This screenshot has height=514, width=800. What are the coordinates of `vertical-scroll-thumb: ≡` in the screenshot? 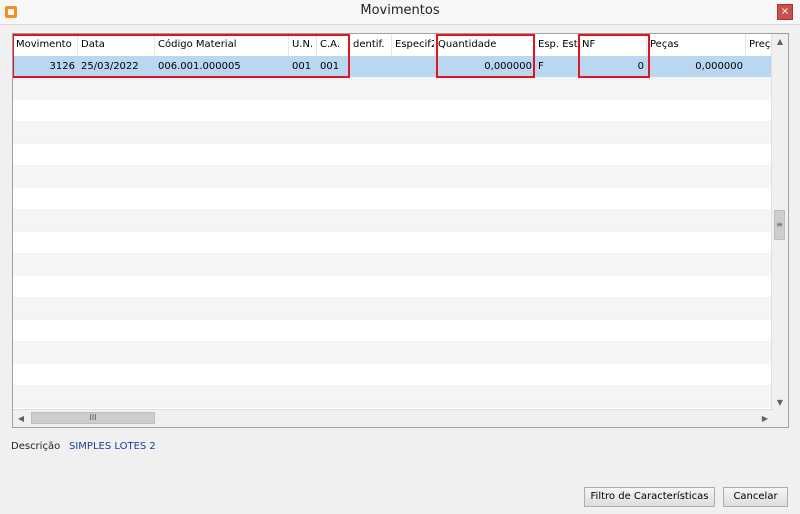 It's located at (779, 225).